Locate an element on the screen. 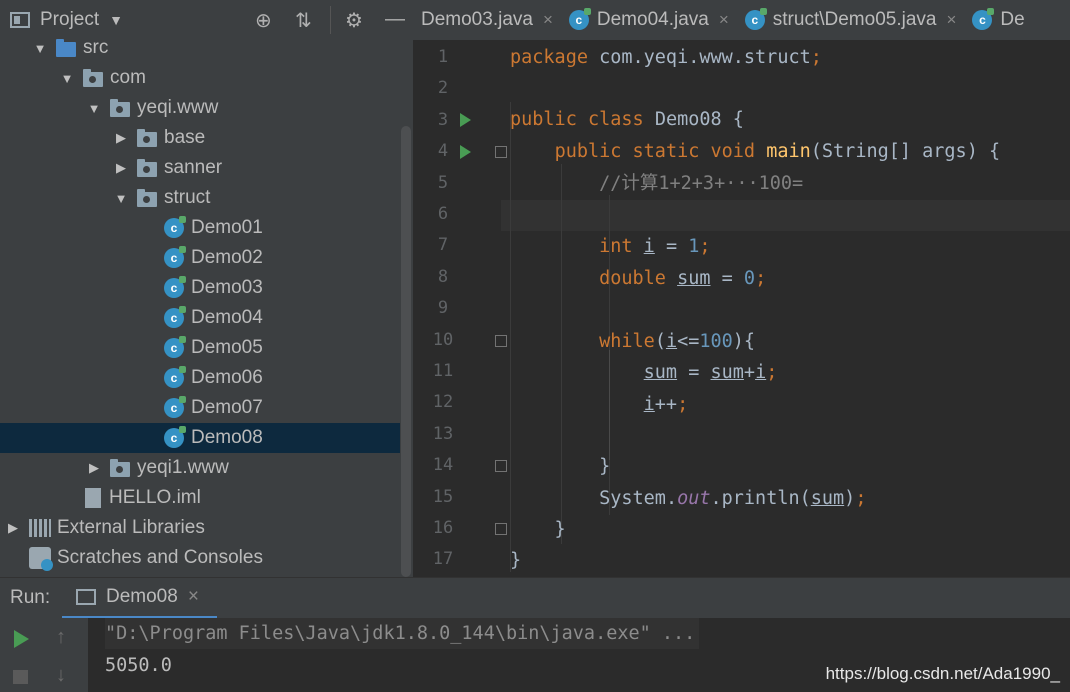  tree-item-label: Demo01 is located at coordinates (227, 227).